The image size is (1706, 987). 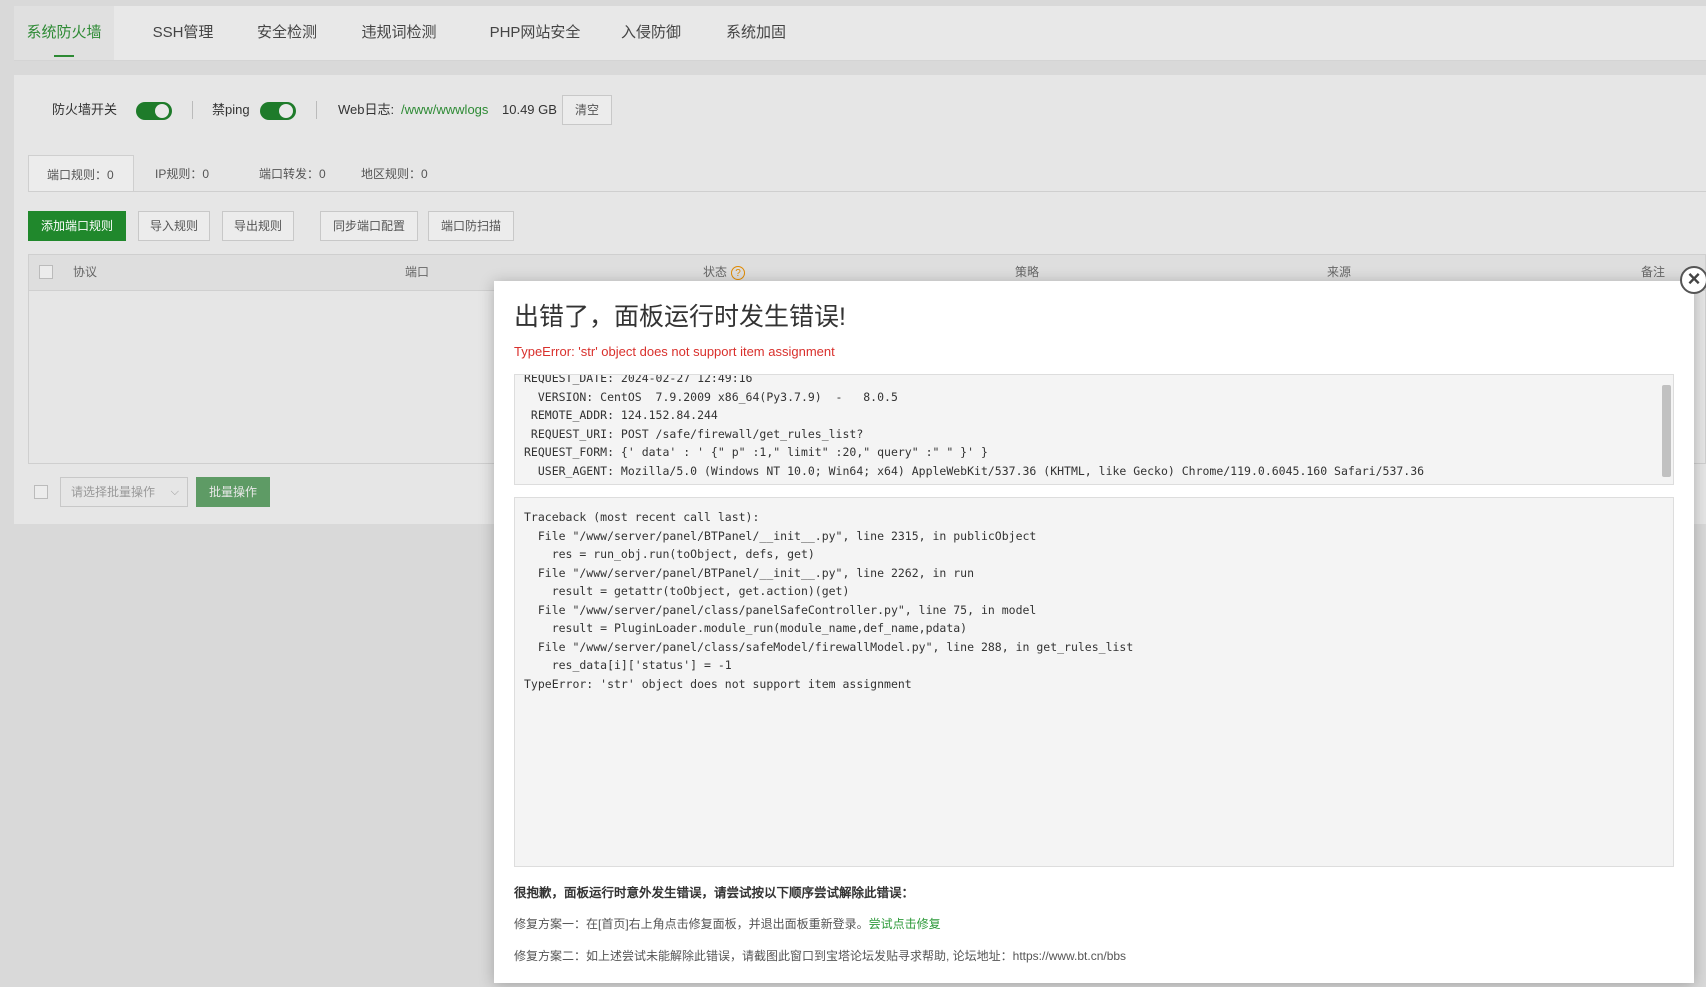 I want to click on tab-ip-rules: IP规则：0, so click(x=182, y=173).